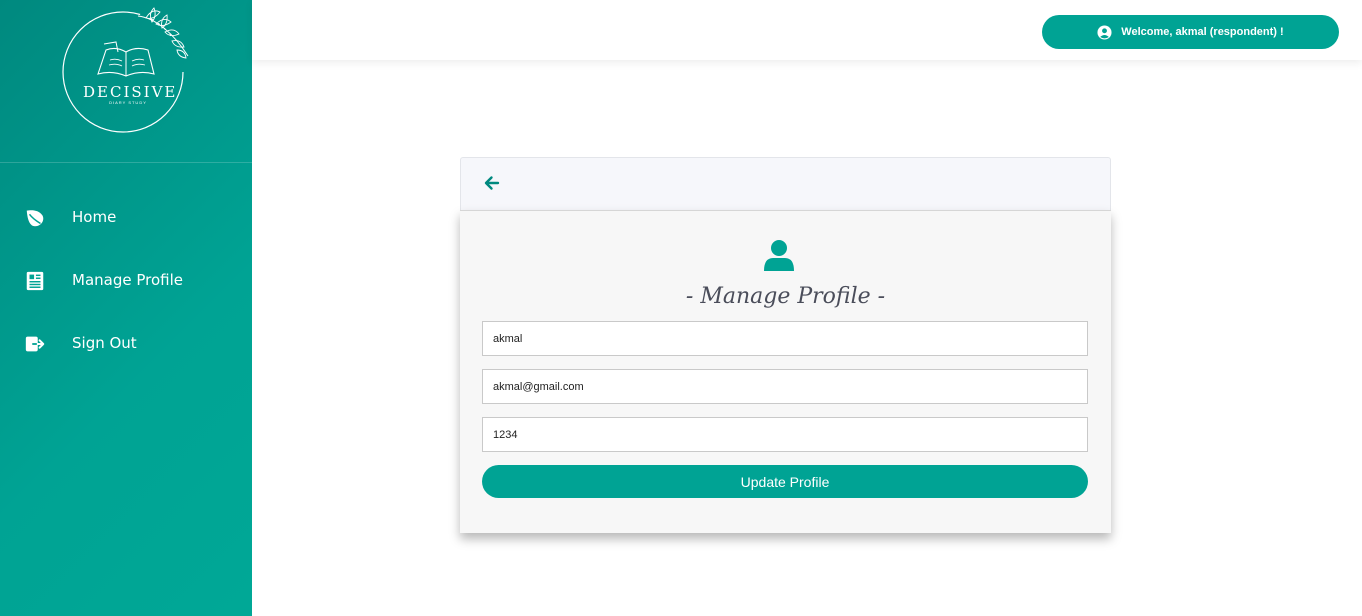  I want to click on sidebar-item-sign-out: Sign Out, so click(126, 344).